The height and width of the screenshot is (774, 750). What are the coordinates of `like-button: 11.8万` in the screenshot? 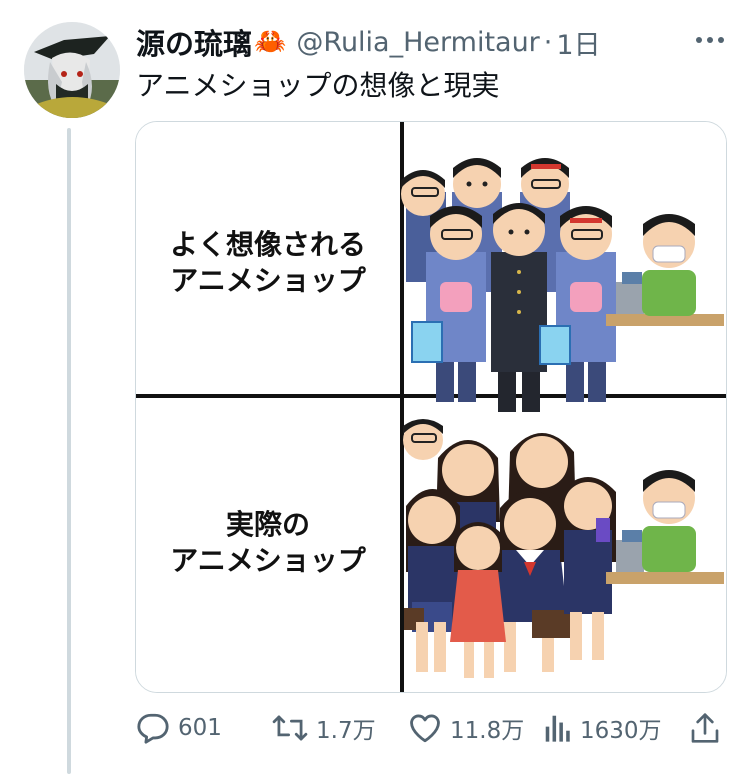 It's located at (466, 728).